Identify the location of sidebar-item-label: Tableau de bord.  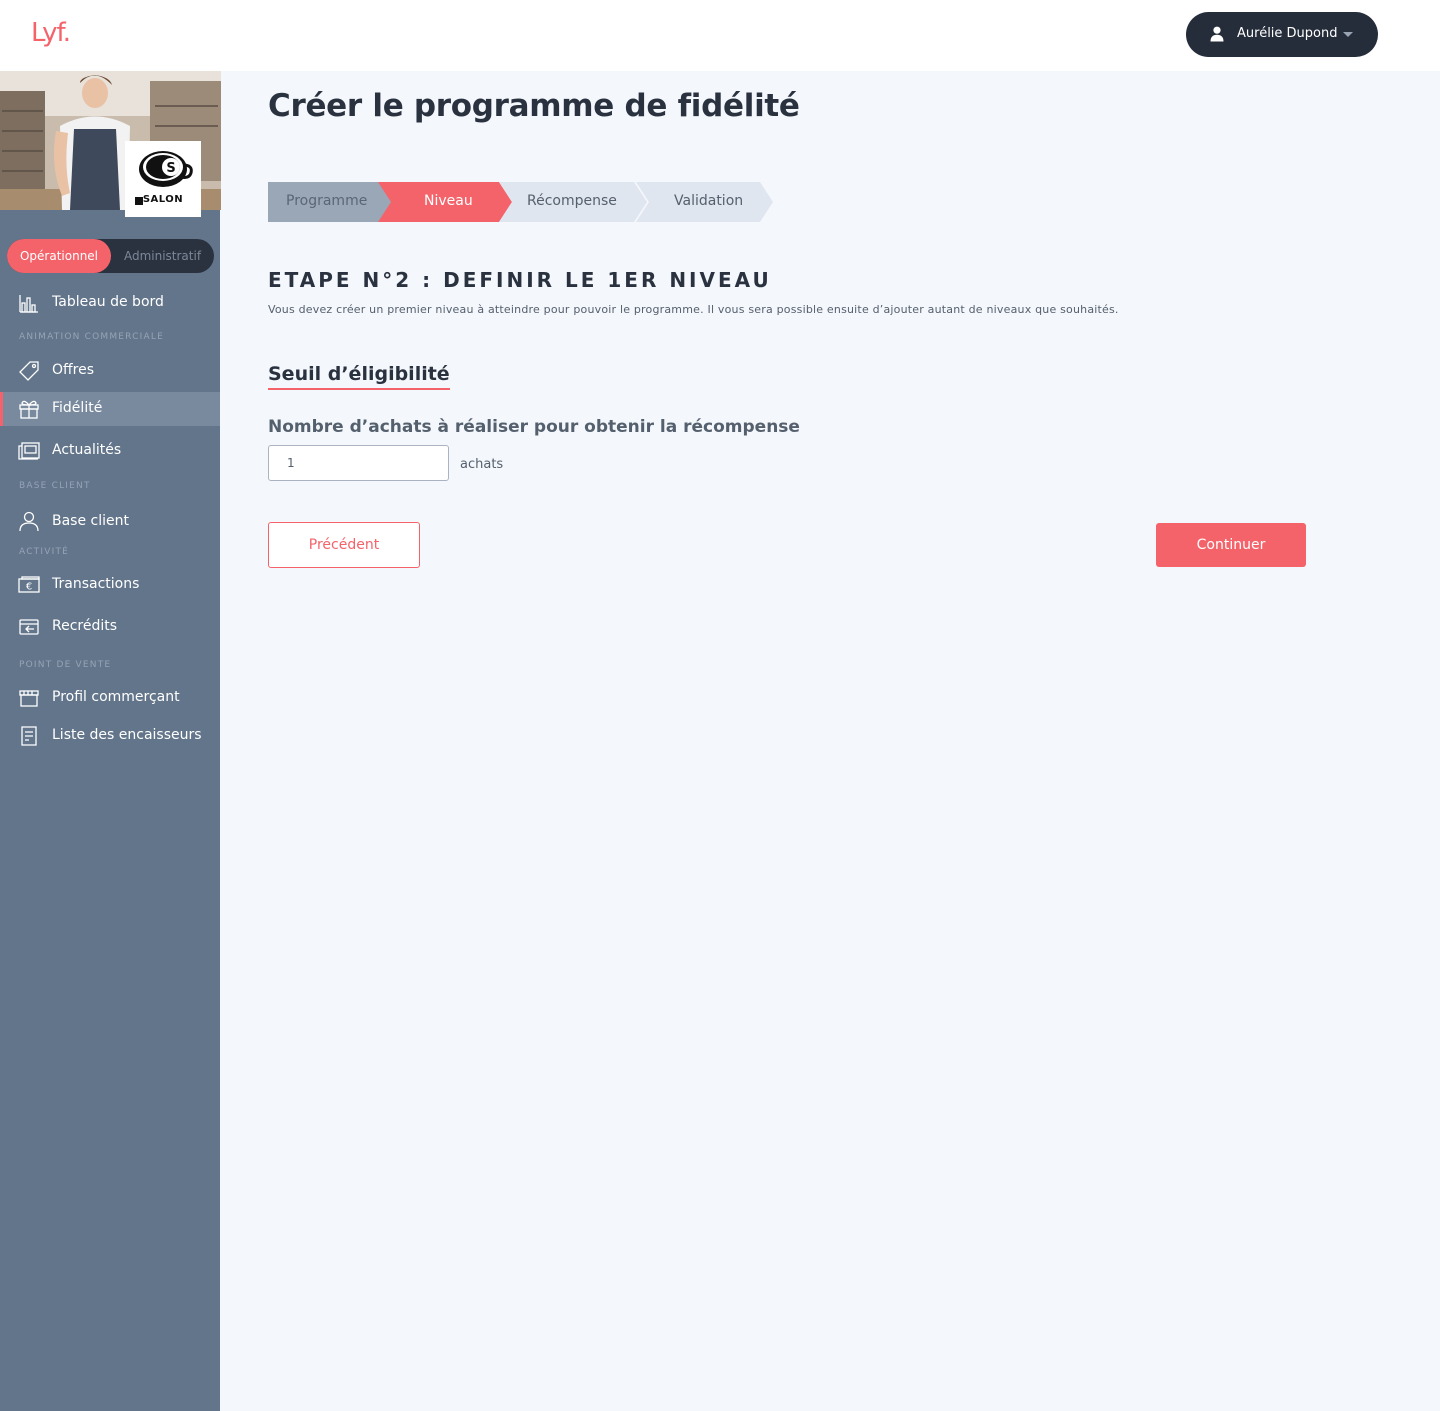
(108, 302).